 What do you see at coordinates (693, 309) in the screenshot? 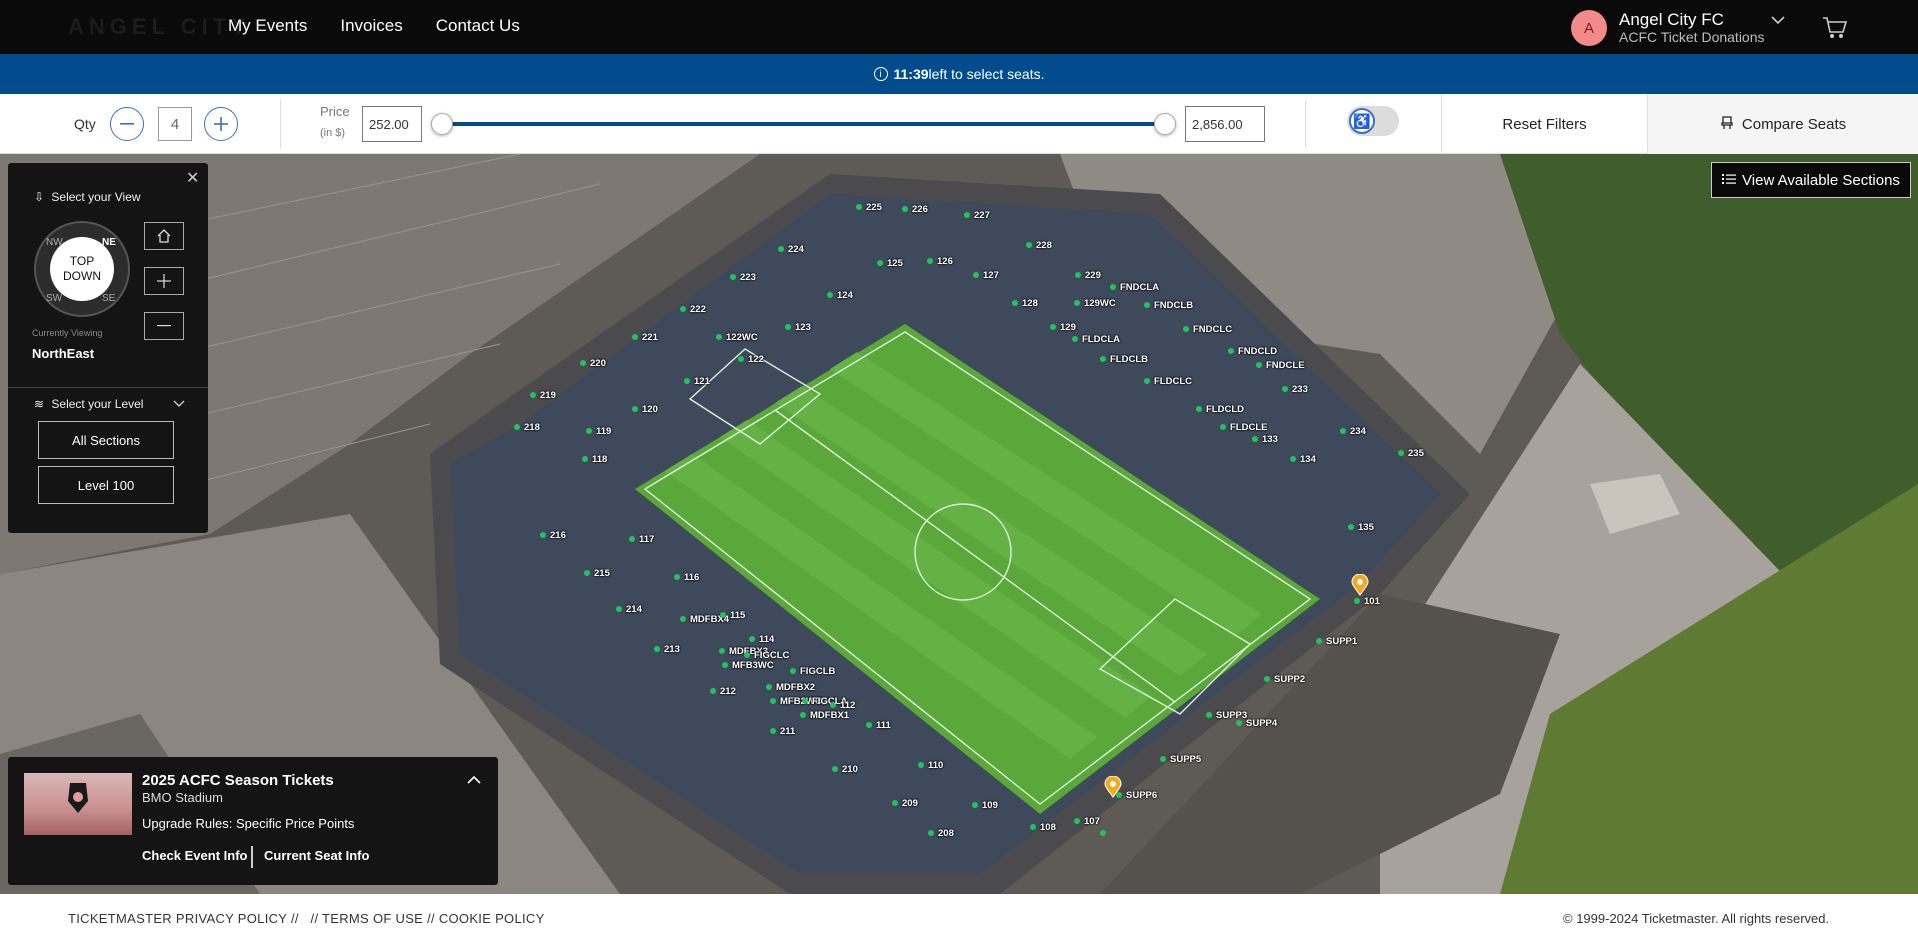
I see `section-marker: 222` at bounding box center [693, 309].